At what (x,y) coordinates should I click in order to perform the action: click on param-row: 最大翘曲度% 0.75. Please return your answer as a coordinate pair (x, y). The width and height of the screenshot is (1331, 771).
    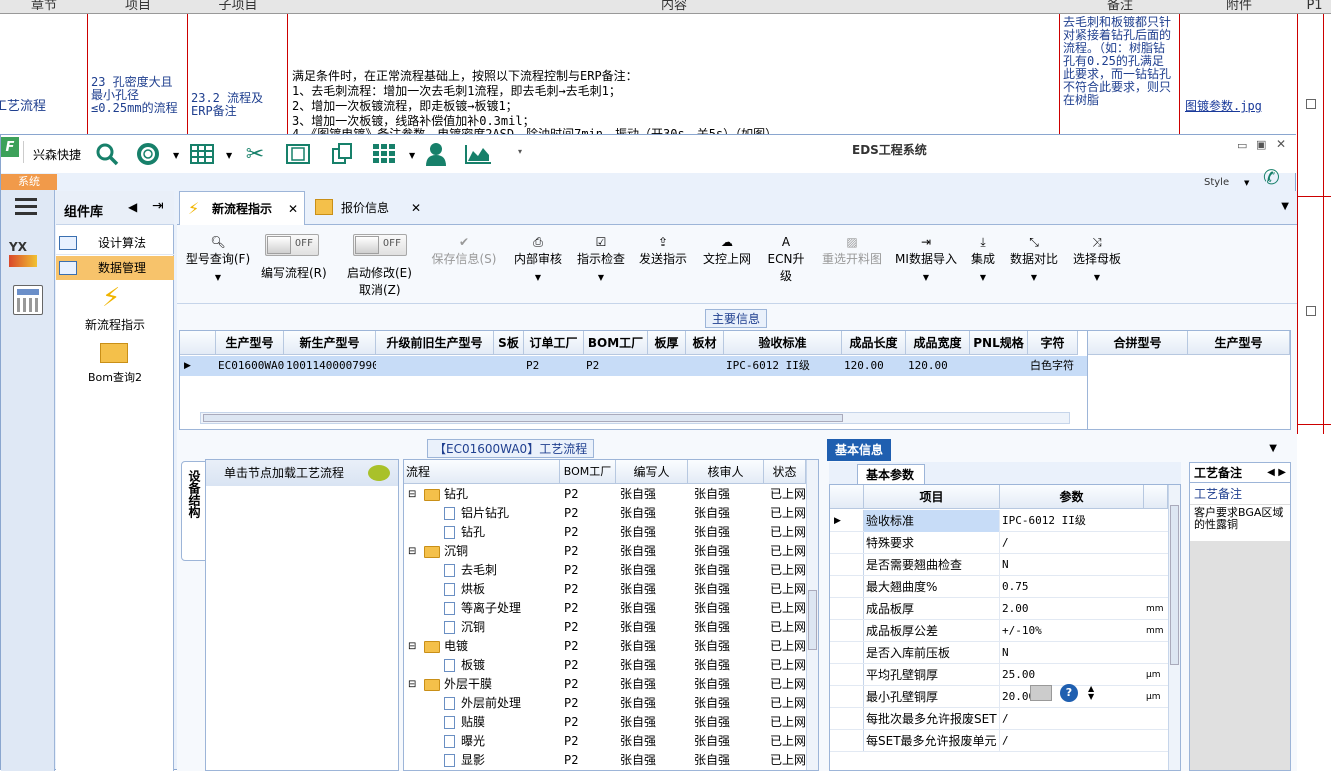
    Looking at the image, I should click on (999, 587).